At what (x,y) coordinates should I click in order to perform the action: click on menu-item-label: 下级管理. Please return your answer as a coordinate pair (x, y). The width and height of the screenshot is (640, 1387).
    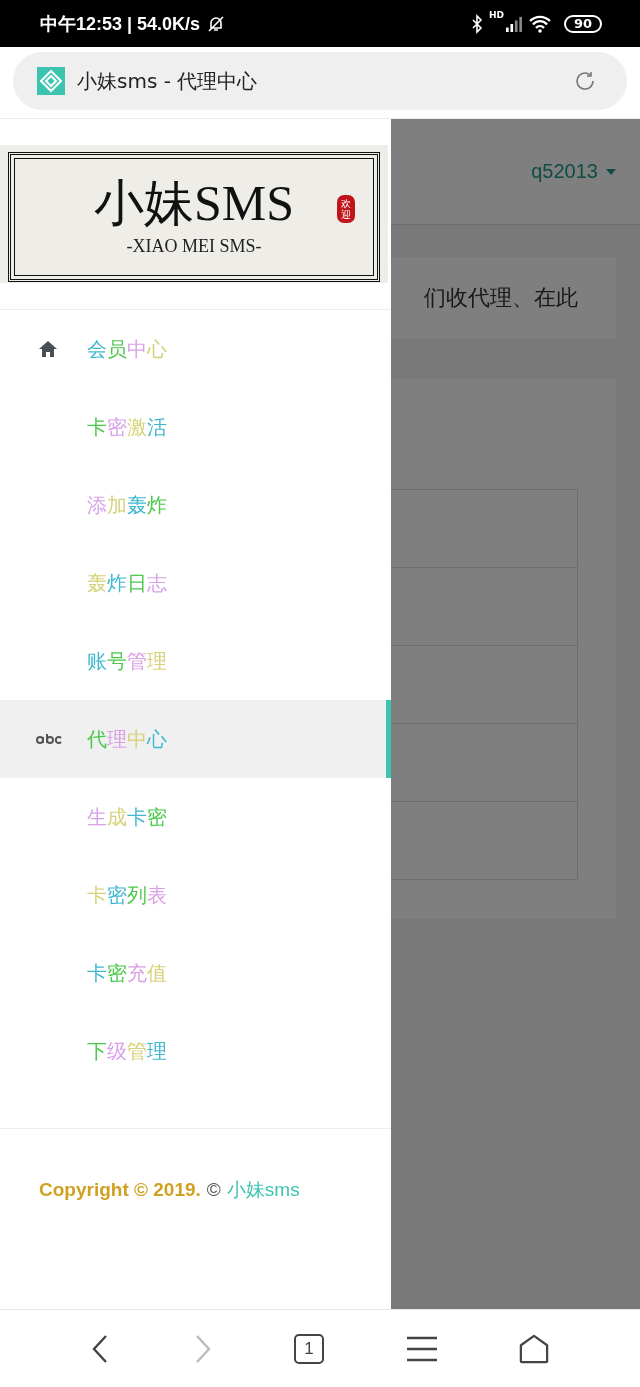
    Looking at the image, I should click on (127, 1051).